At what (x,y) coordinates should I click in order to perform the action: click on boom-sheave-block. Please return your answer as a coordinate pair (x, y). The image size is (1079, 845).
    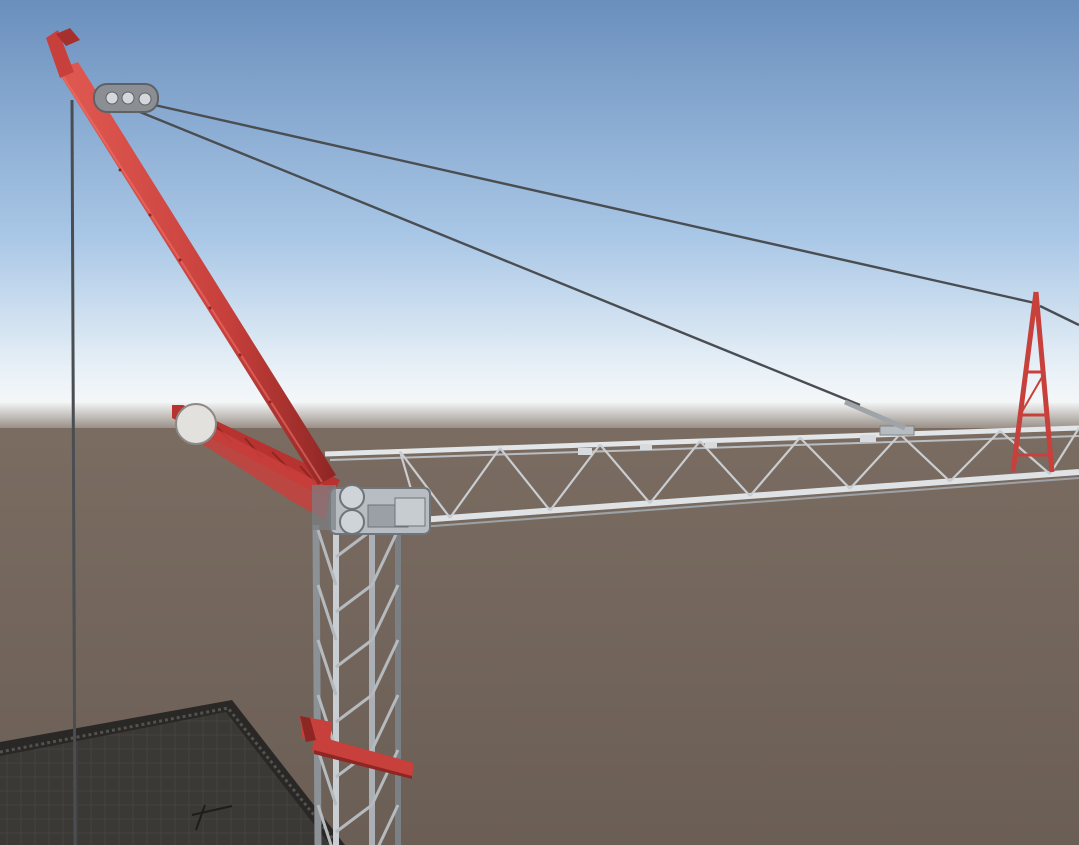
    Looking at the image, I should click on (126, 98).